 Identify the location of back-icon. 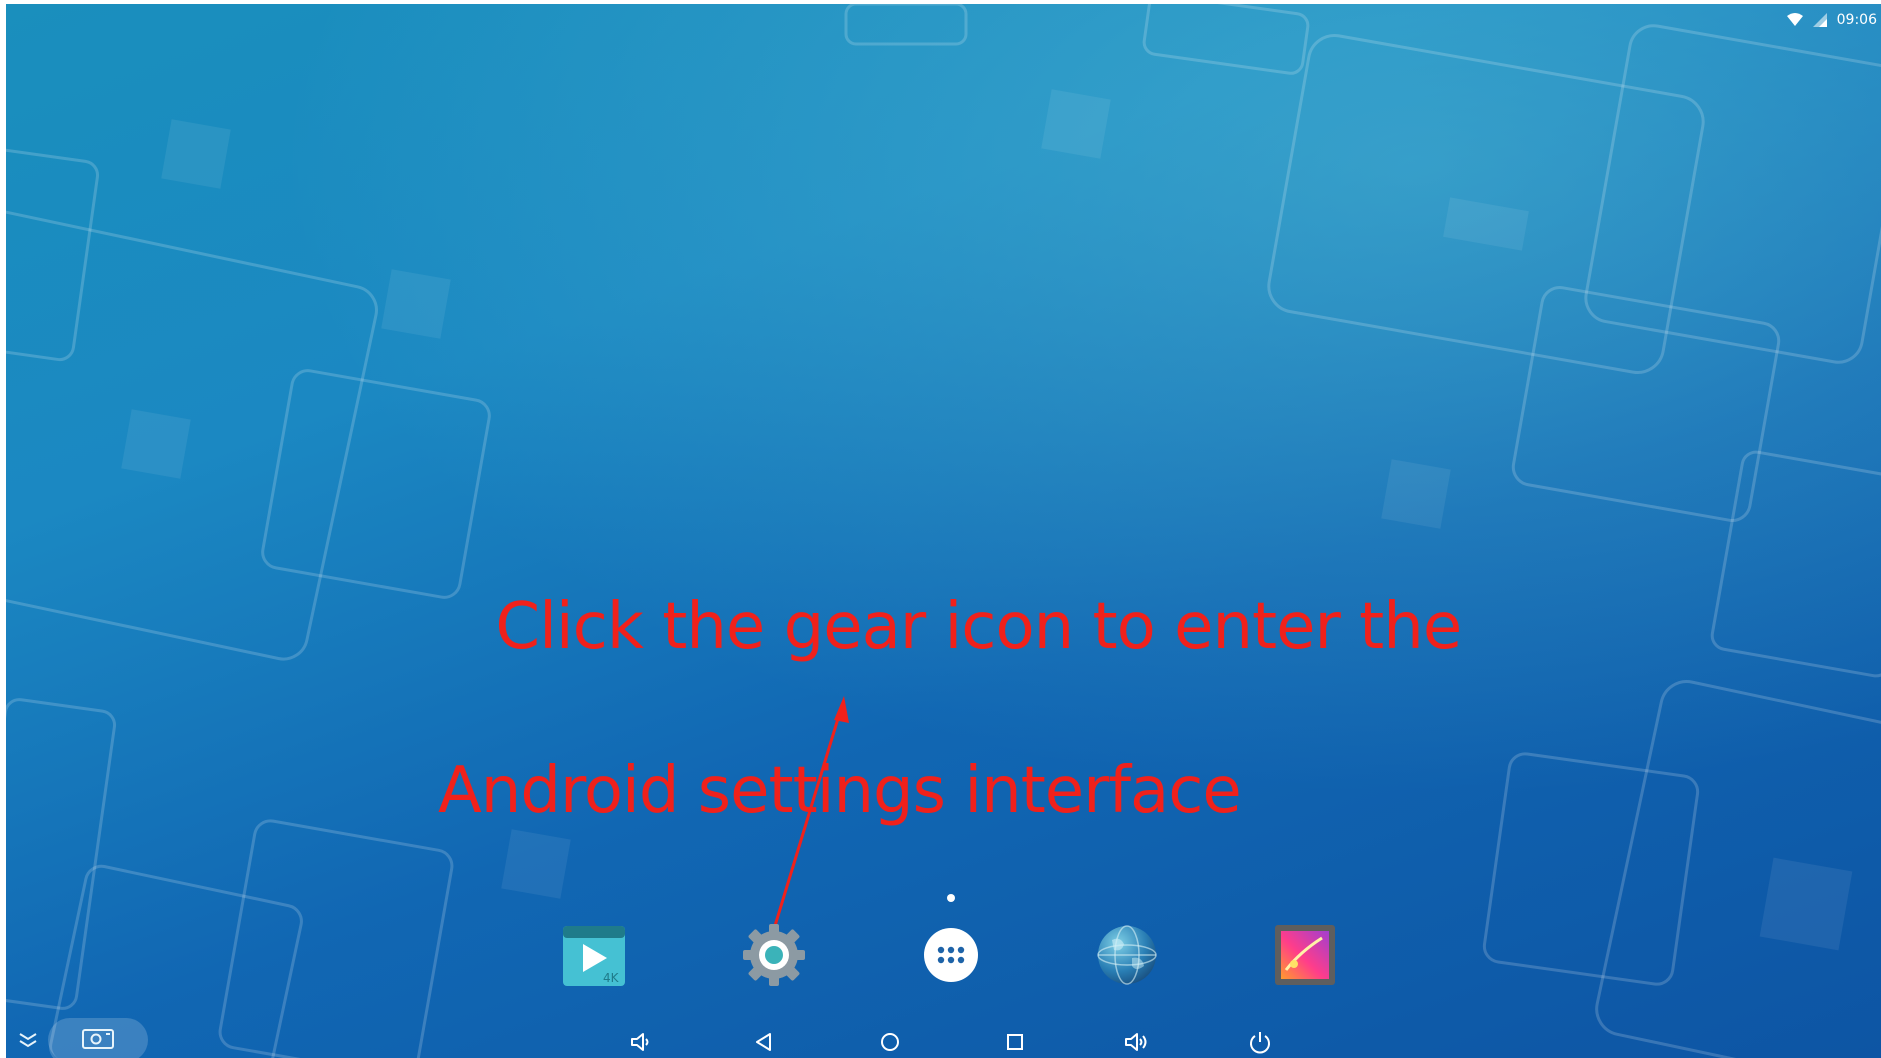
(764, 1041).